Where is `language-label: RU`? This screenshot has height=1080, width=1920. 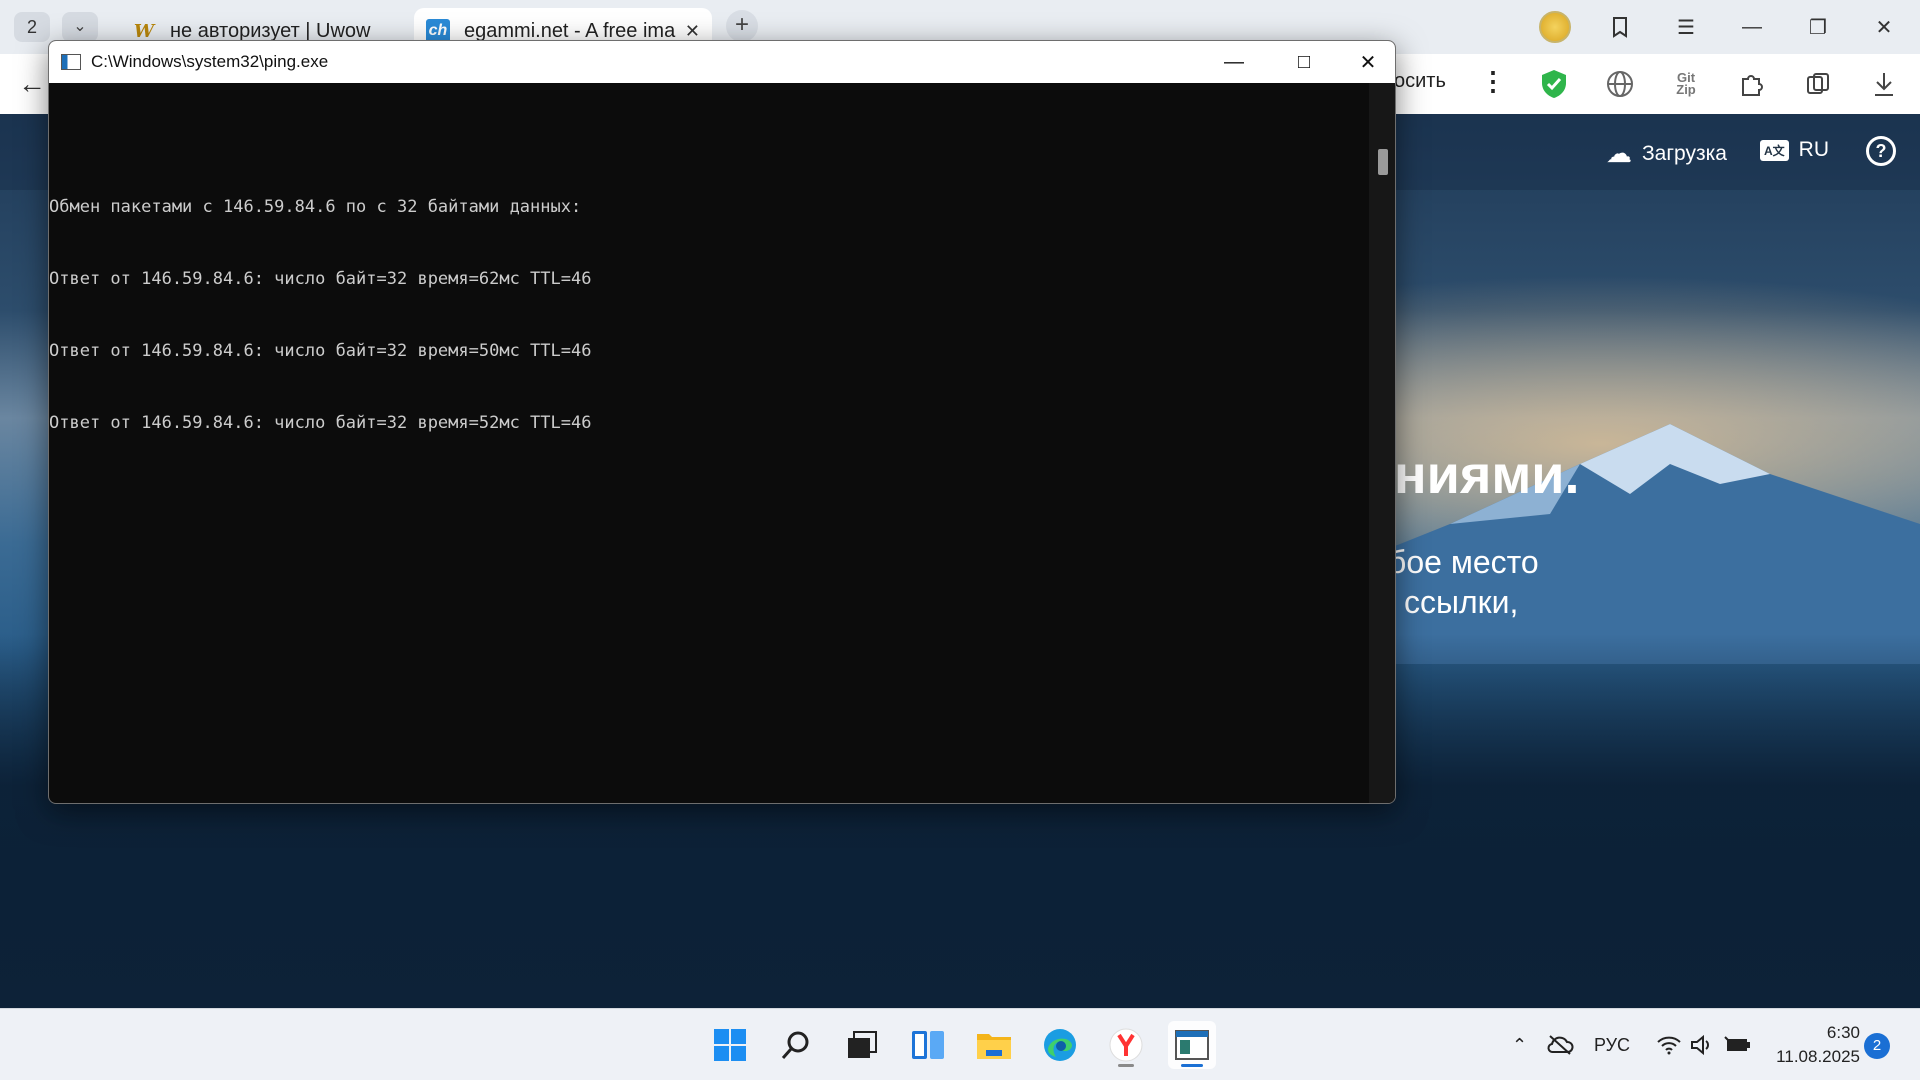 language-label: RU is located at coordinates (1814, 149).